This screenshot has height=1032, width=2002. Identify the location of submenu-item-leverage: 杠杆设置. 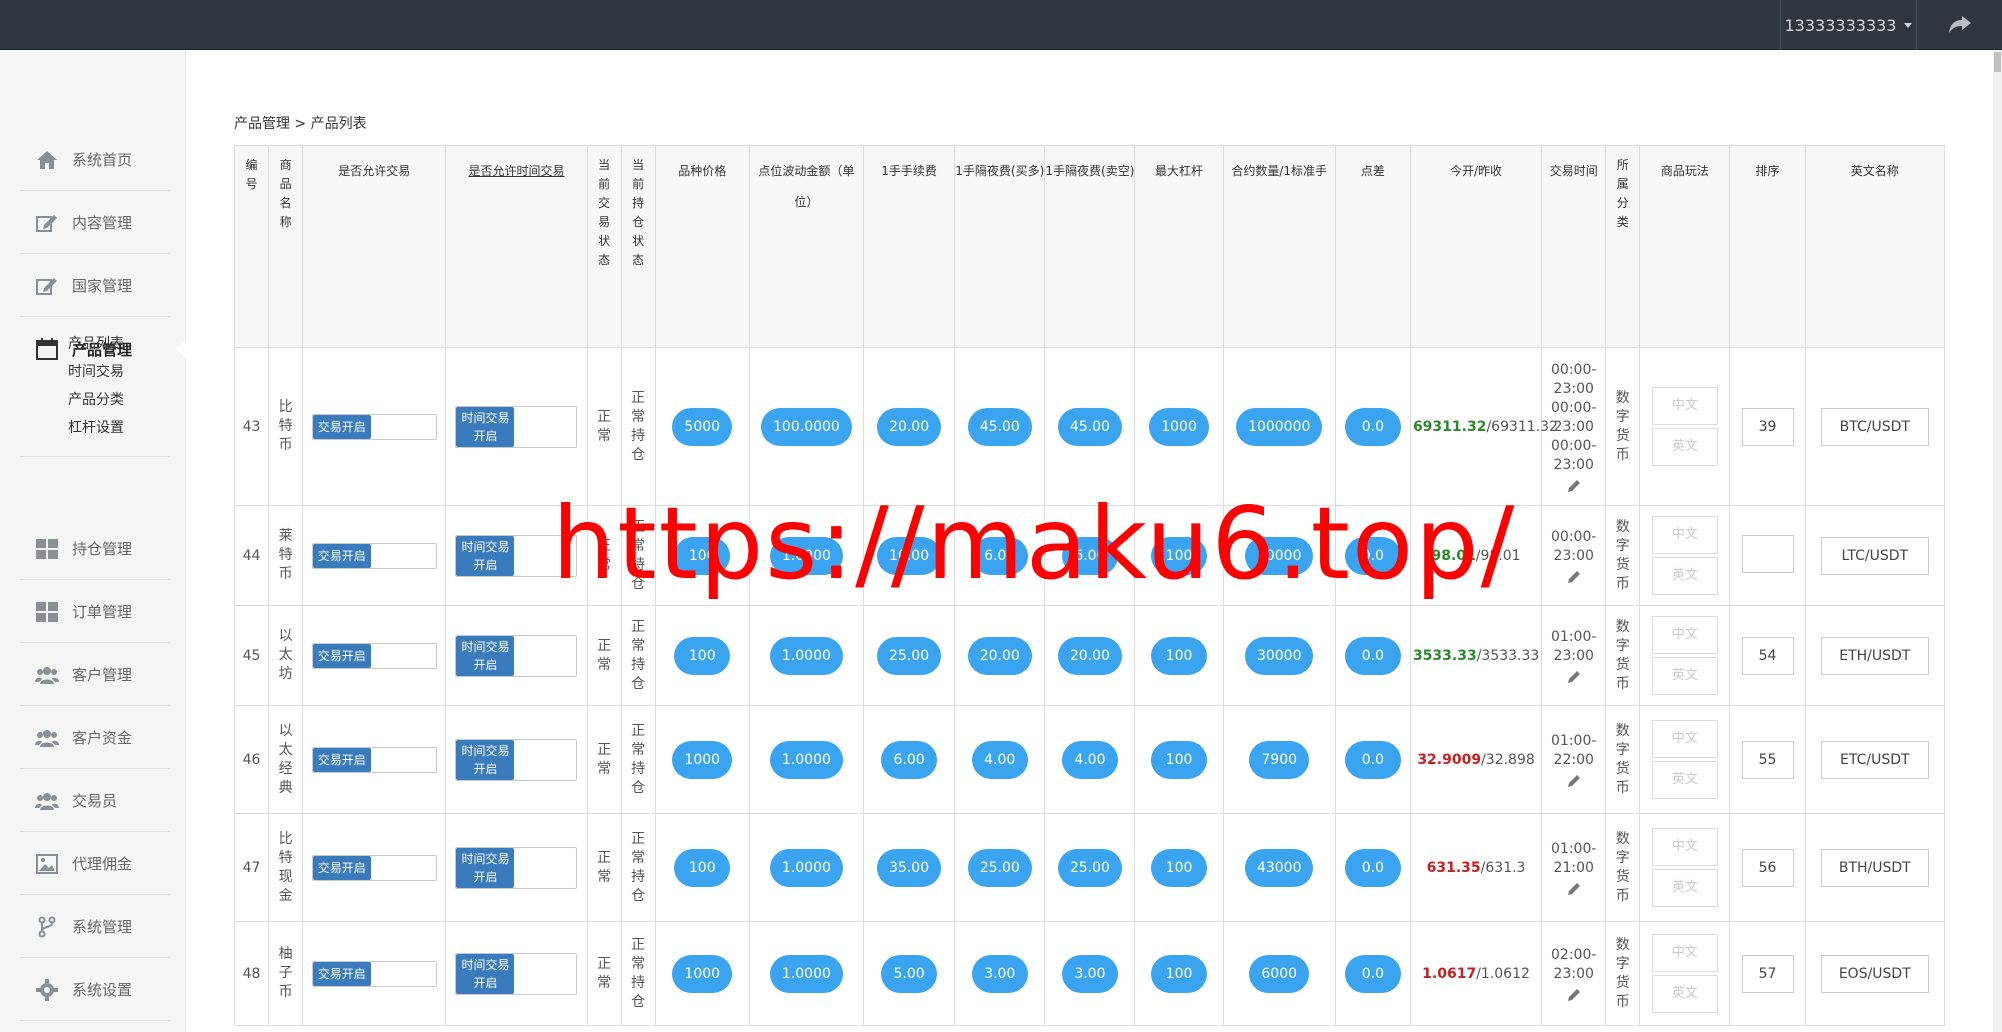
(123, 428).